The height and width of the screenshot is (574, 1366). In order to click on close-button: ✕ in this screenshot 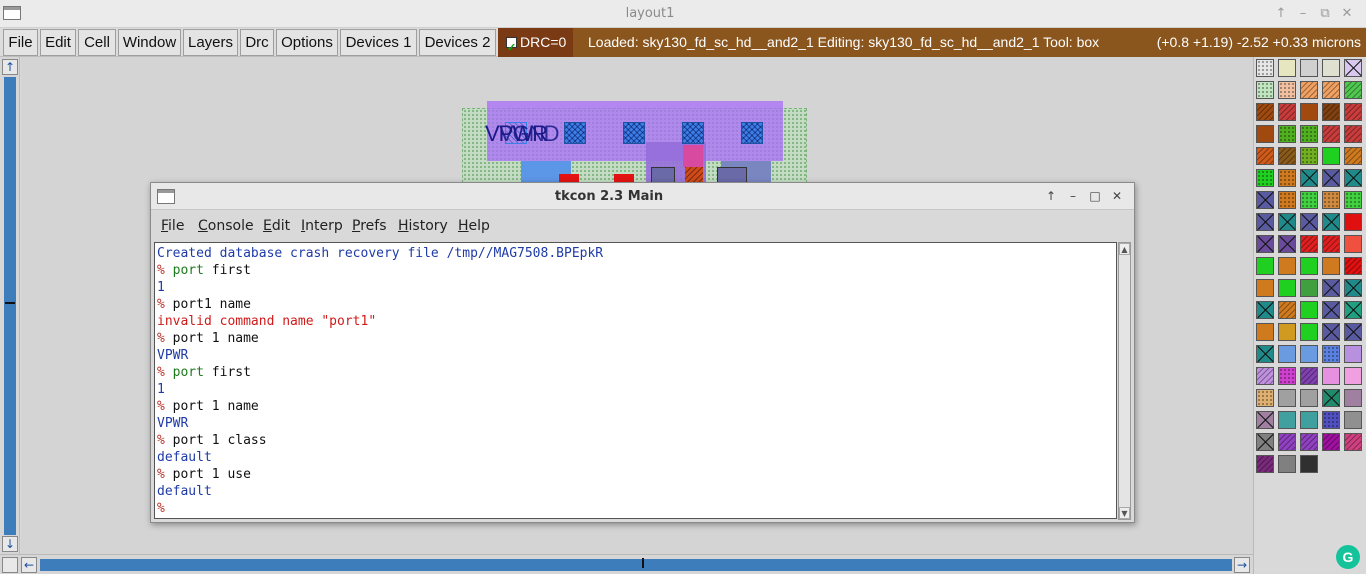, I will do `click(1347, 14)`.